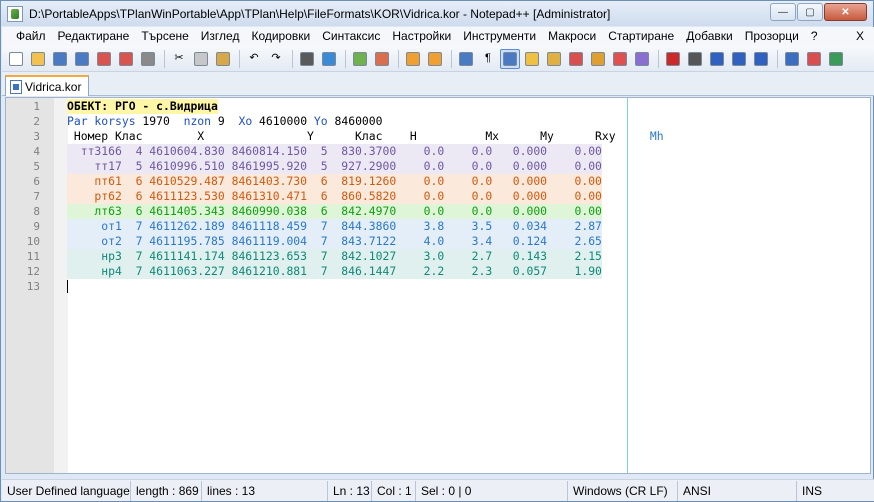  I want to click on play-macro-icon-shape, so click(717, 58).